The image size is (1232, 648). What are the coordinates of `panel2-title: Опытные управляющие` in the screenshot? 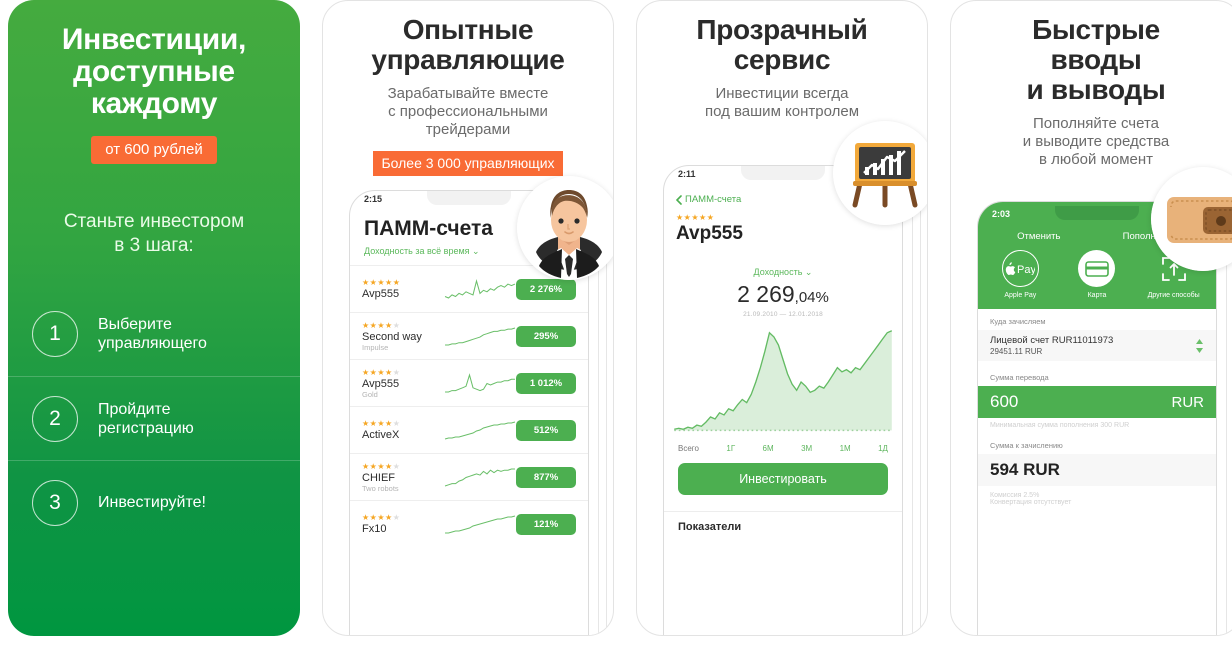 It's located at (468, 44).